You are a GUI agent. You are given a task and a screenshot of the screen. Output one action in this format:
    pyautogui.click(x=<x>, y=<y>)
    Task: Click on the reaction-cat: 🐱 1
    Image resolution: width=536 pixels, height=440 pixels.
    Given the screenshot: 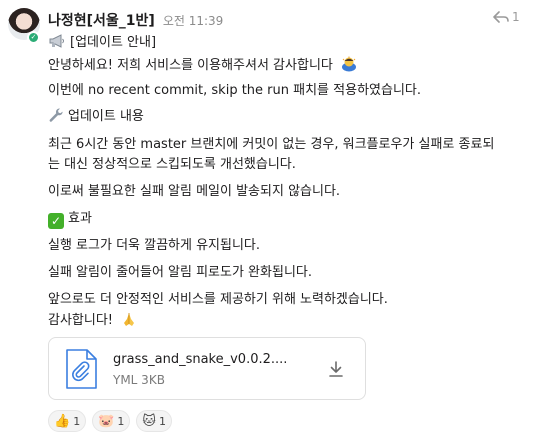 What is the action you would take?
    pyautogui.click(x=154, y=421)
    